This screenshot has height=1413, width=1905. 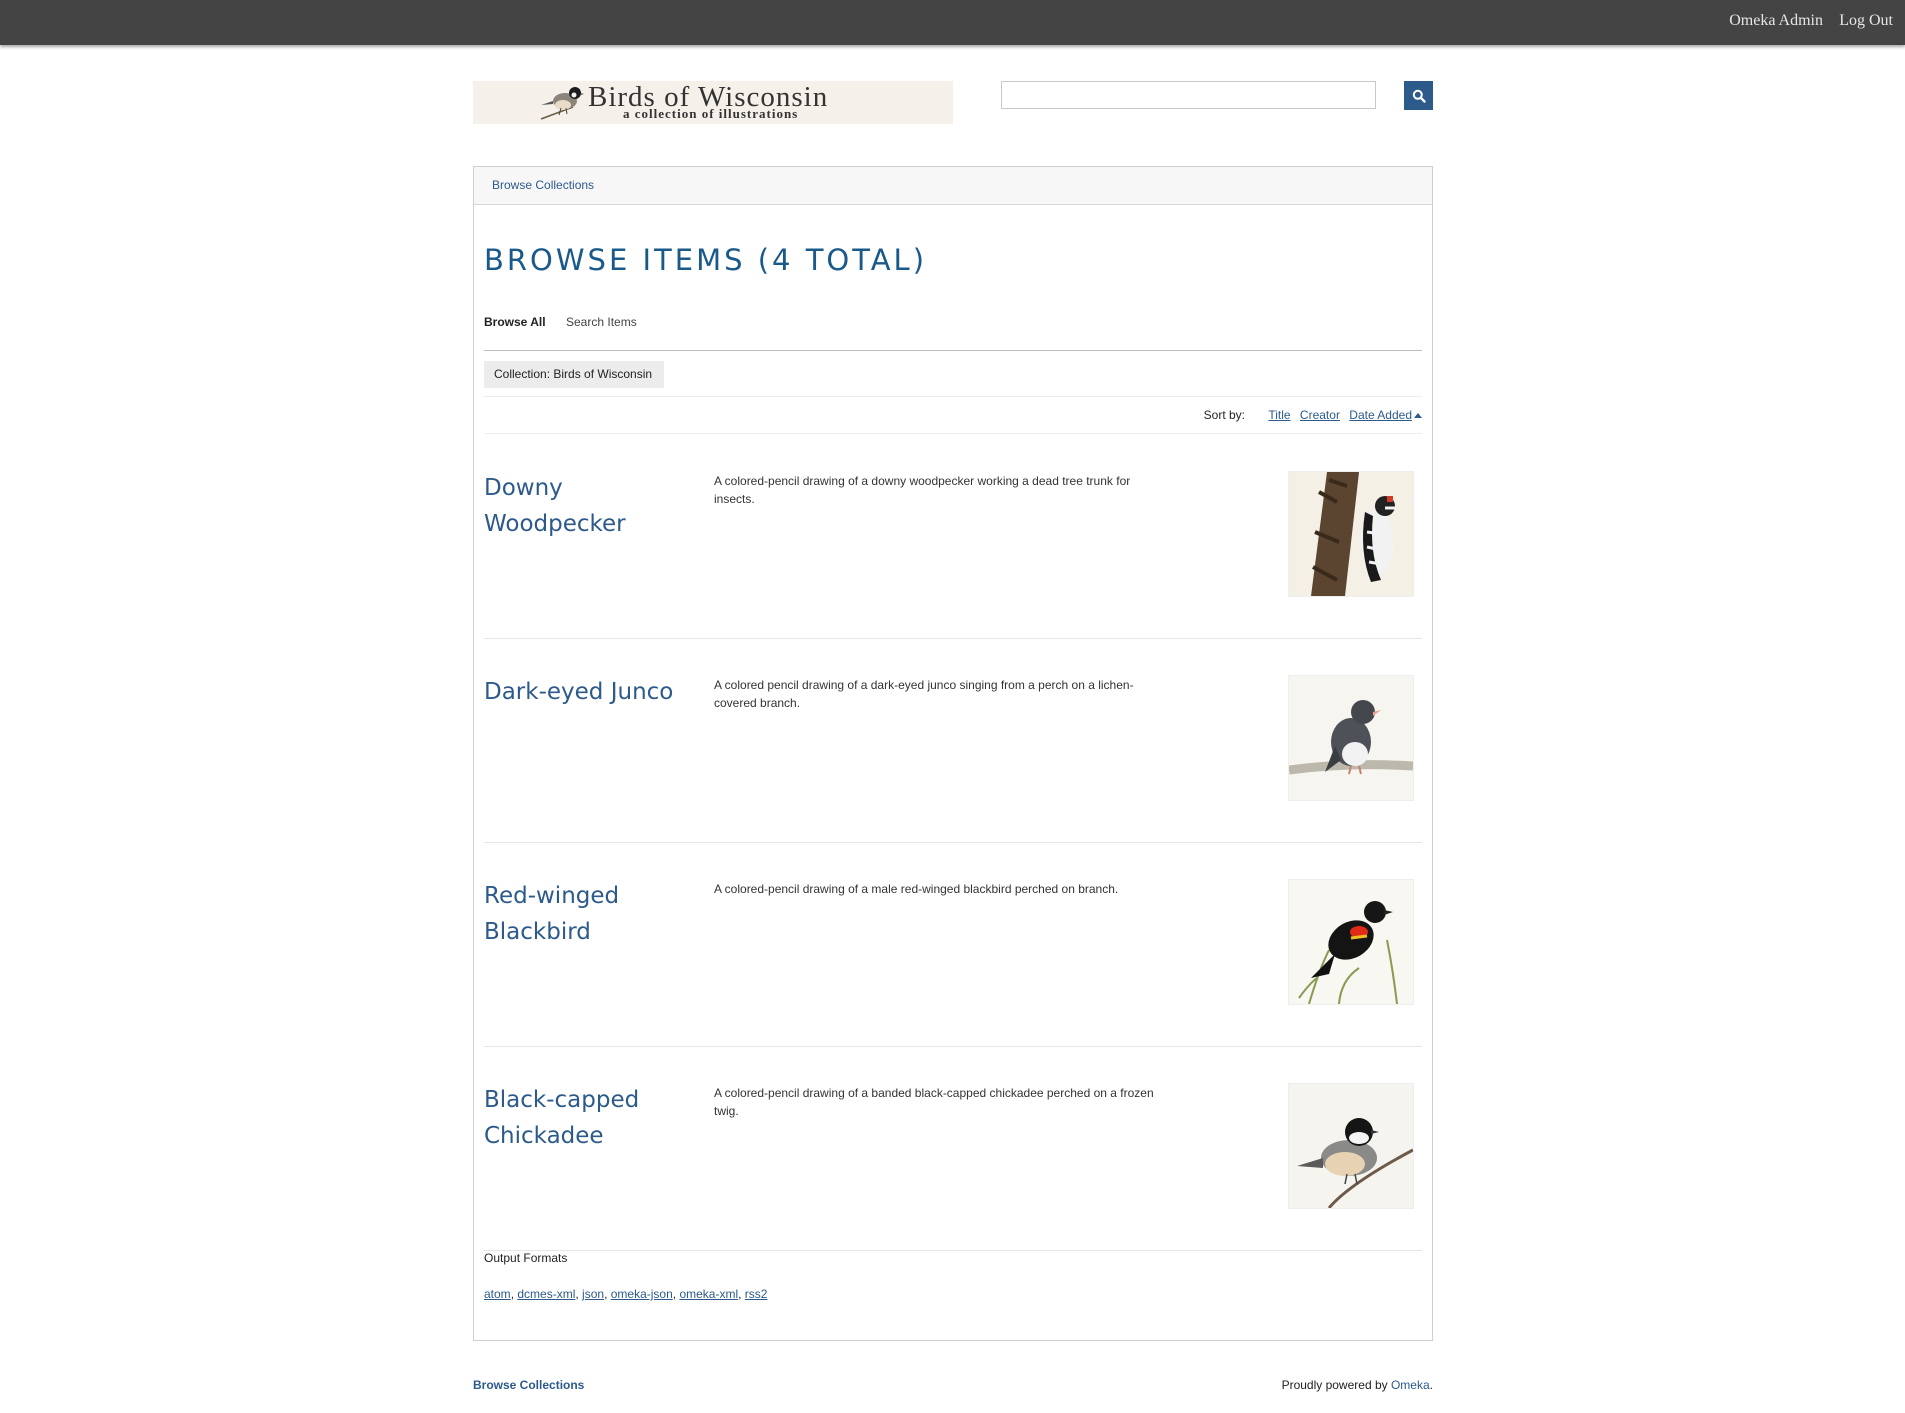 I want to click on search-button, so click(x=1418, y=95).